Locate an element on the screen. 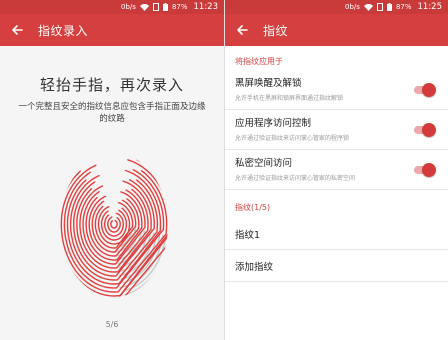  setting-row-screen-unlock: 黑屏唤醒及解锁 允许手机在黑屏和锁屏界面通过指纹解锁 is located at coordinates (336, 90).